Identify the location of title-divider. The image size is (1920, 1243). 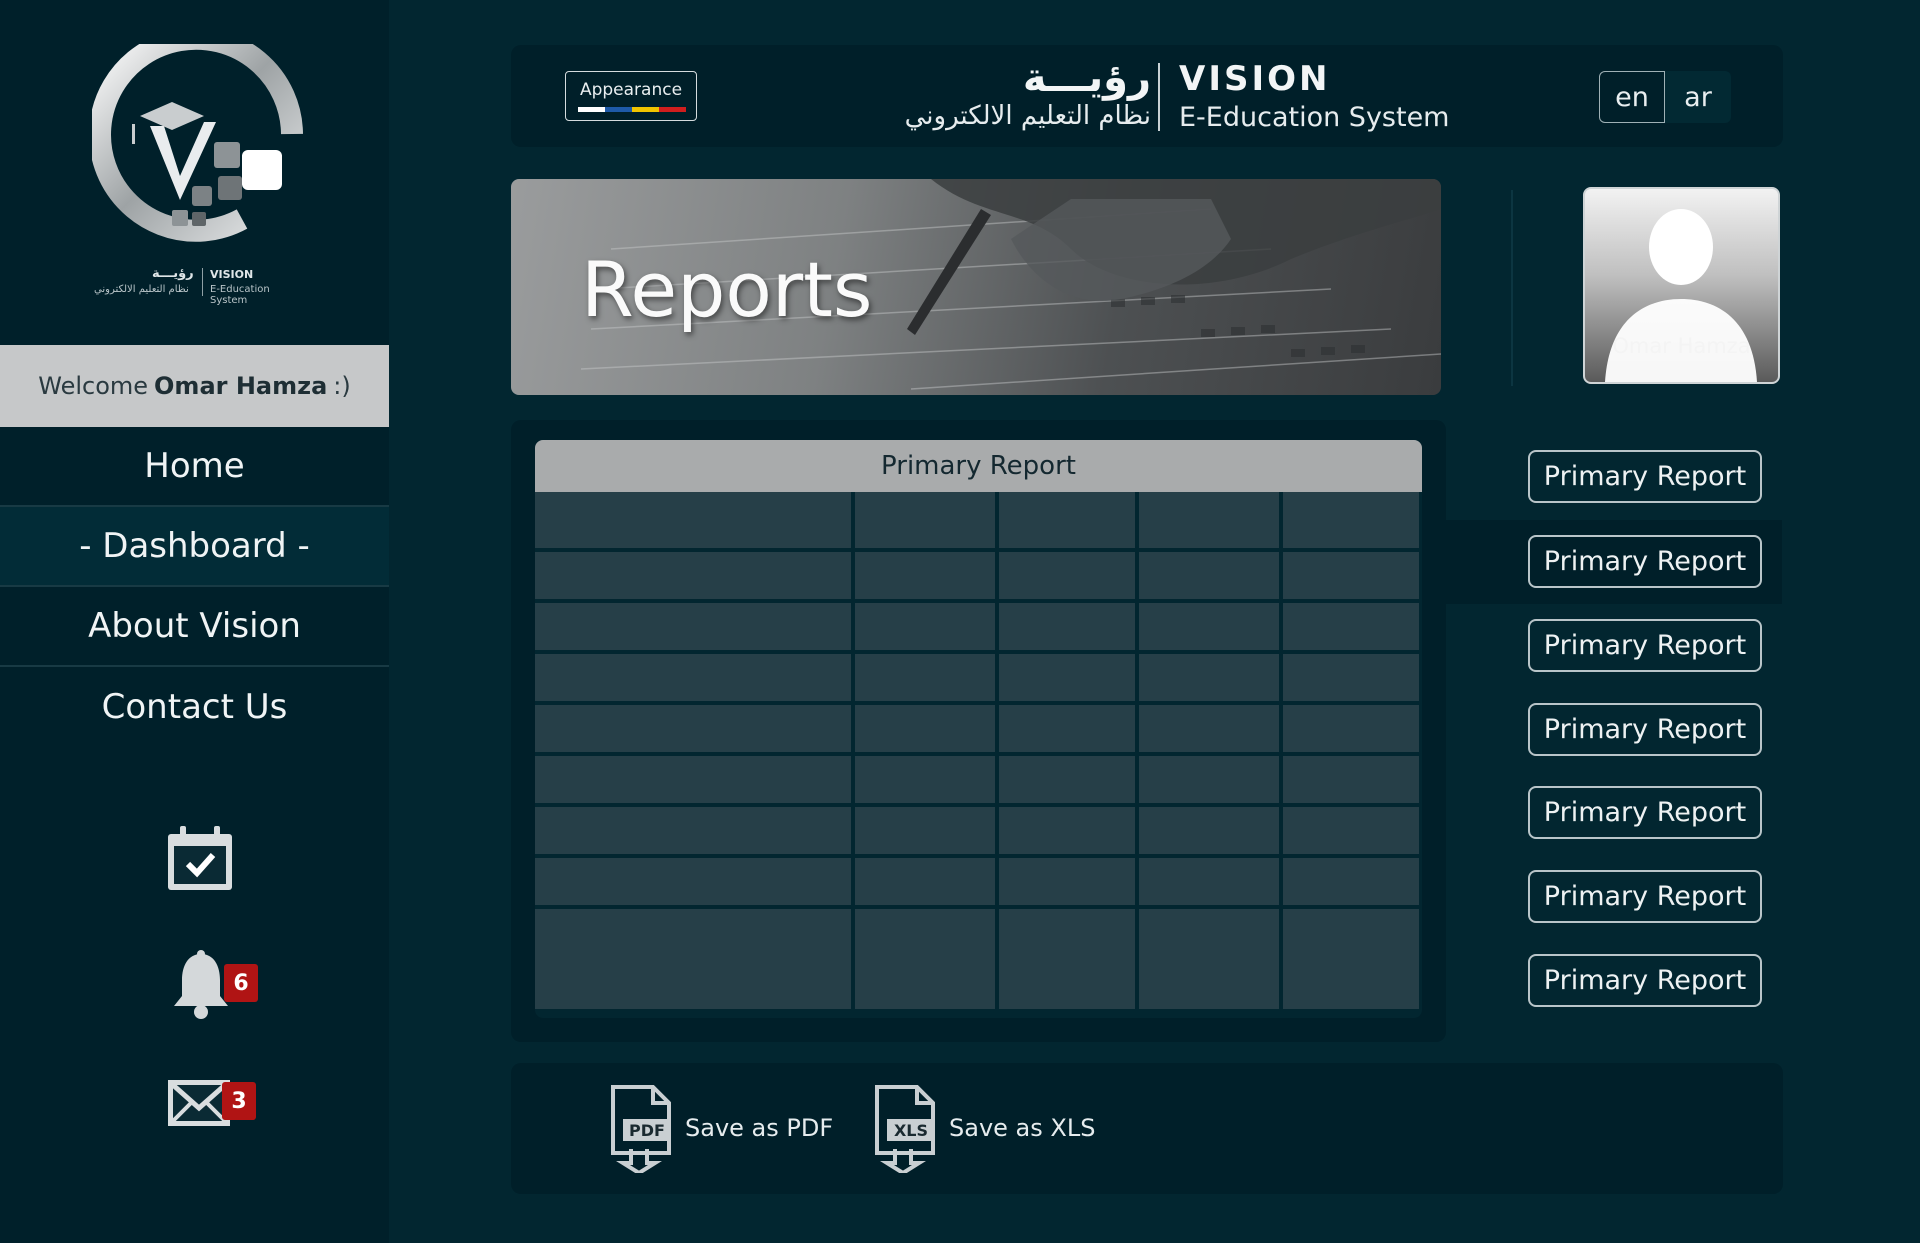
(1159, 97).